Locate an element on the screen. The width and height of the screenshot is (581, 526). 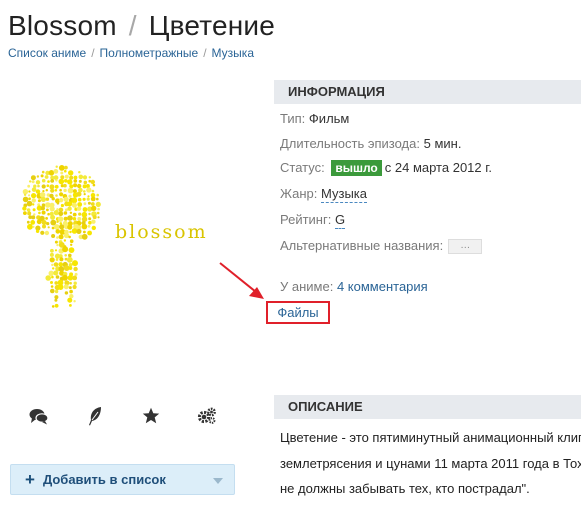
review-button is located at coordinates (95, 416).